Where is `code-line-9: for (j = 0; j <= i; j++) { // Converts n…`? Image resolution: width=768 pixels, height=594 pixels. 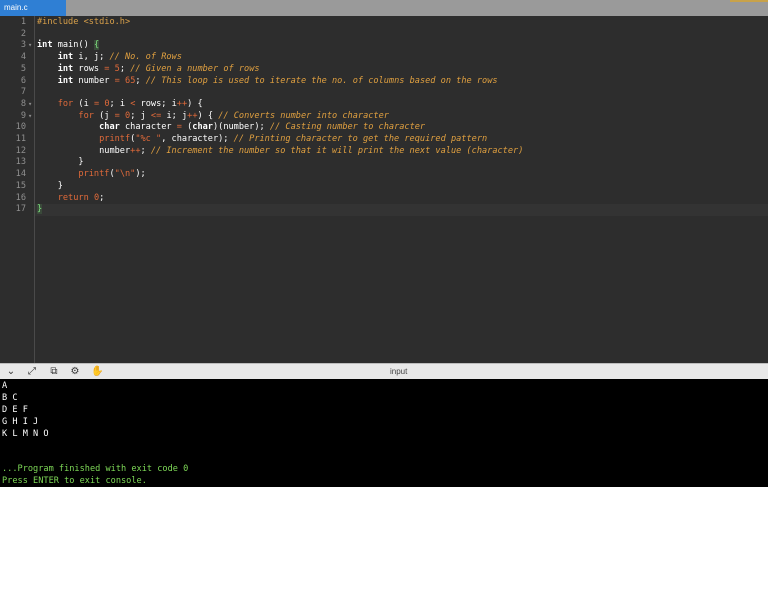
code-line-9: for (j = 0; j <= i; j++) { // Converts n… is located at coordinates (233, 115).